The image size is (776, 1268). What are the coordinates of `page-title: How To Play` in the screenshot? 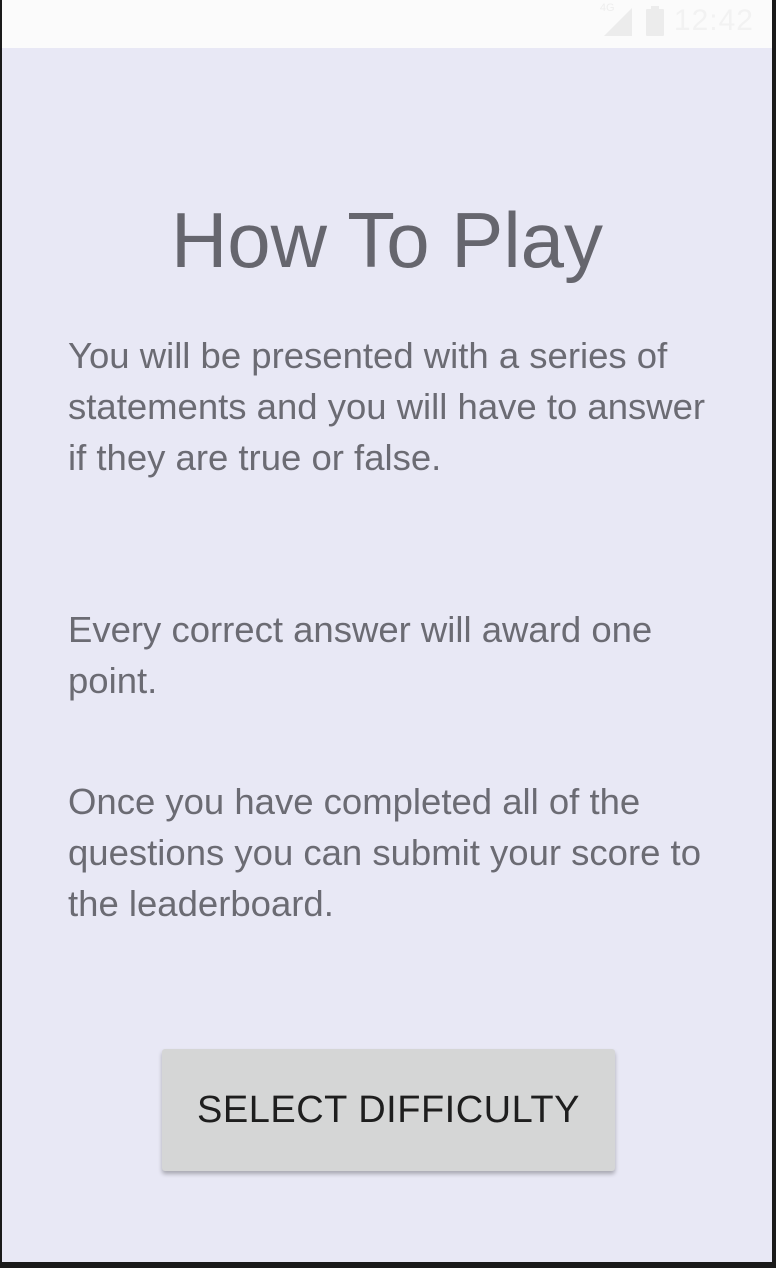 It's located at (387, 240).